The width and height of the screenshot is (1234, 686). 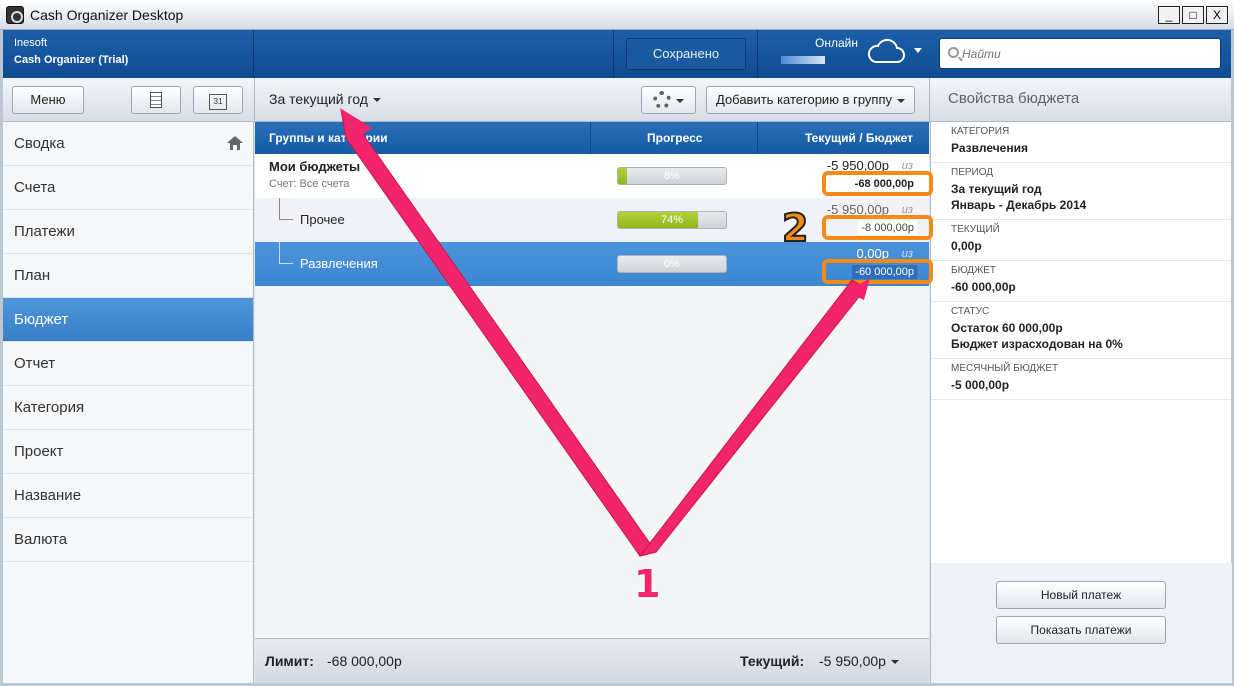 I want to click on progress-bar: 8%, so click(x=672, y=176).